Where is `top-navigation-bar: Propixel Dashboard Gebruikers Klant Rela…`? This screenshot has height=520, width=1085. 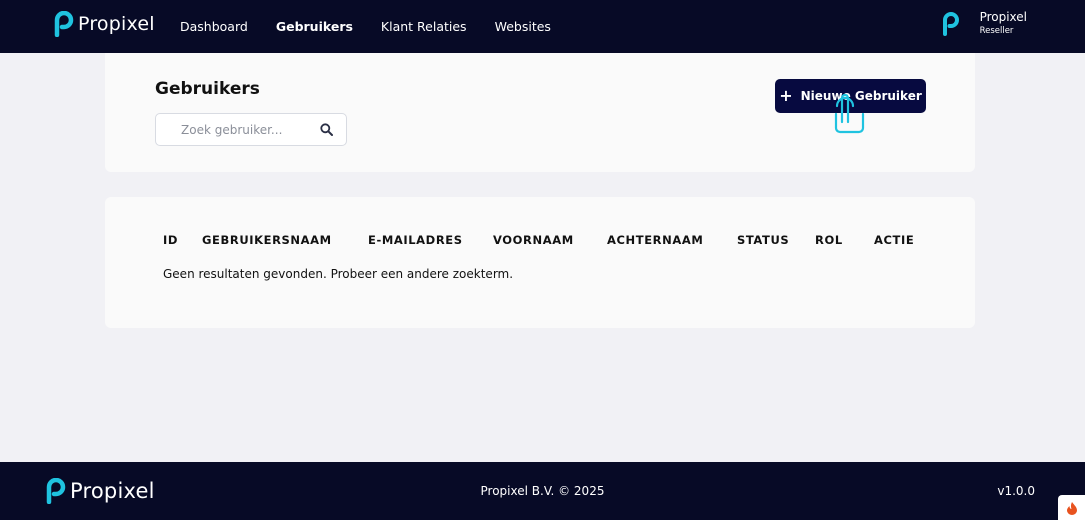
top-navigation-bar: Propixel Dashboard Gebruikers Klant Rela… is located at coordinates (542, 26).